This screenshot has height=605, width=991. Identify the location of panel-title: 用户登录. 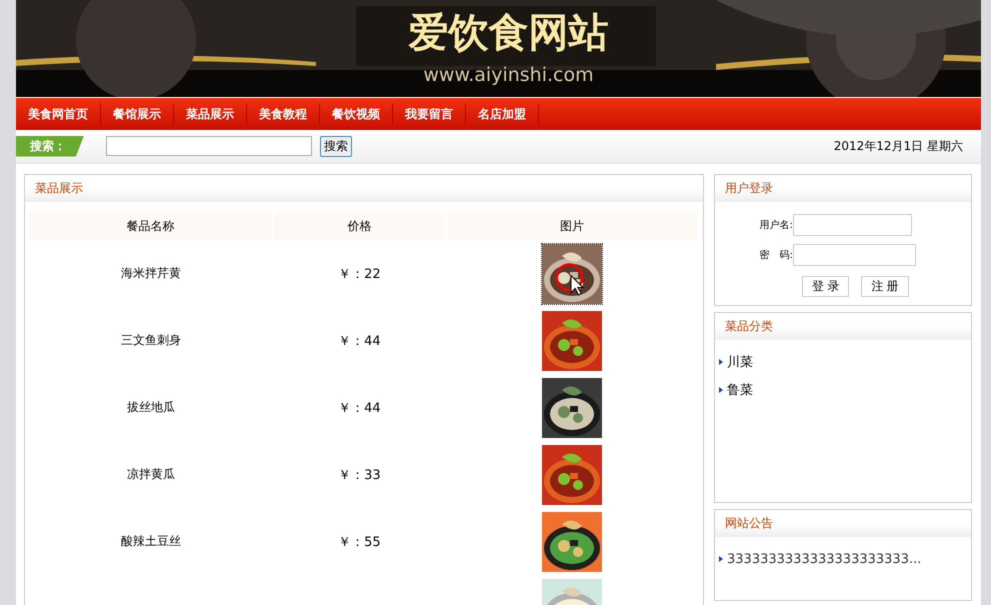
(749, 188).